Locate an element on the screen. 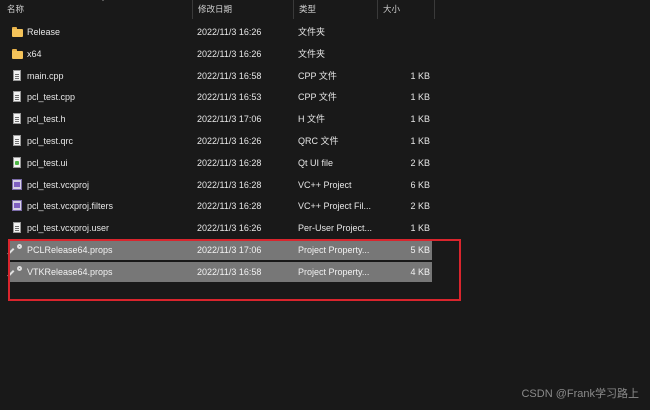 This screenshot has height=410, width=650. file-name: pcl_test.vcxproj.filters is located at coordinates (70, 206).